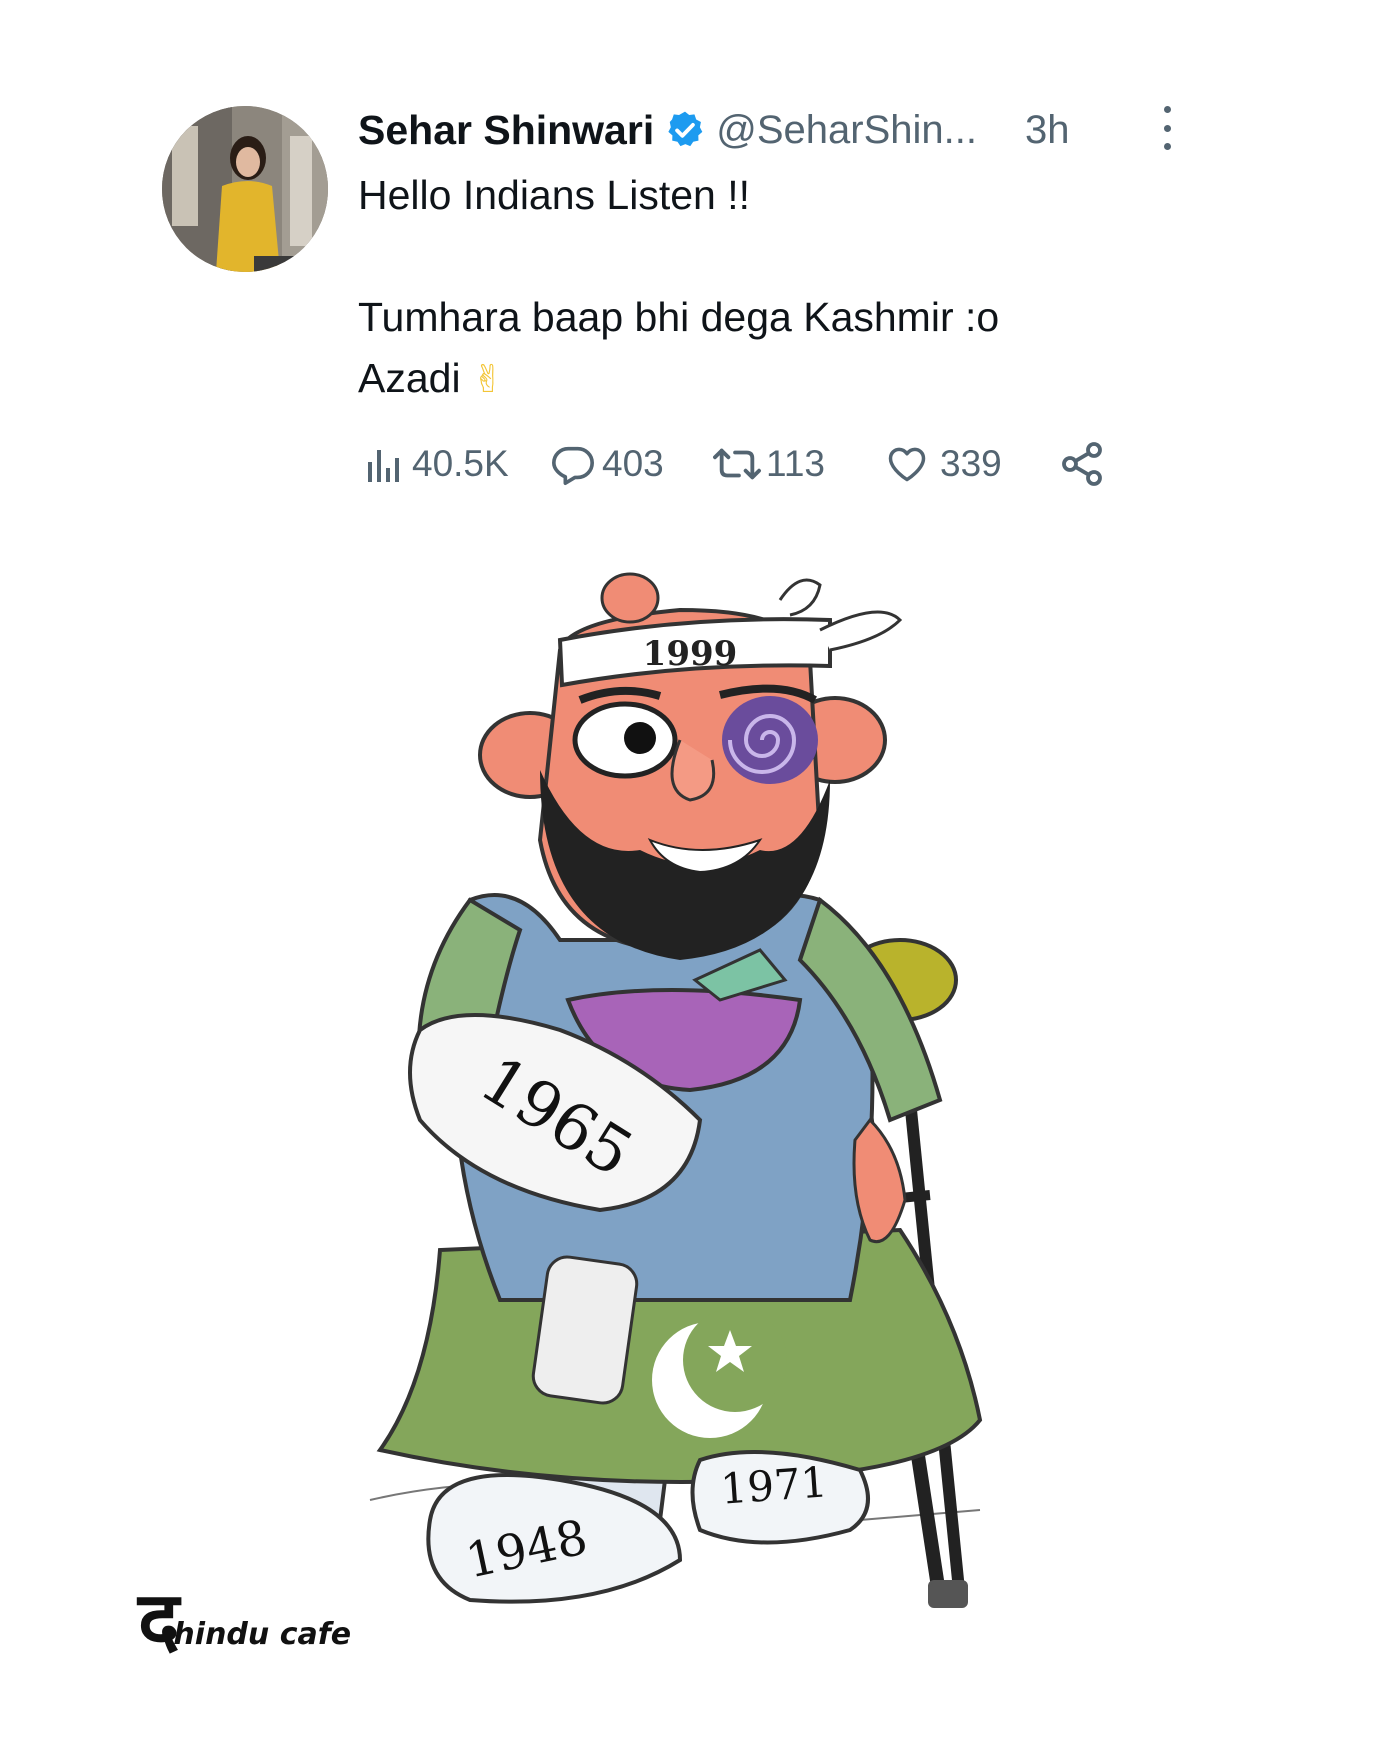  I want to click on share-icon, so click(1082, 464).